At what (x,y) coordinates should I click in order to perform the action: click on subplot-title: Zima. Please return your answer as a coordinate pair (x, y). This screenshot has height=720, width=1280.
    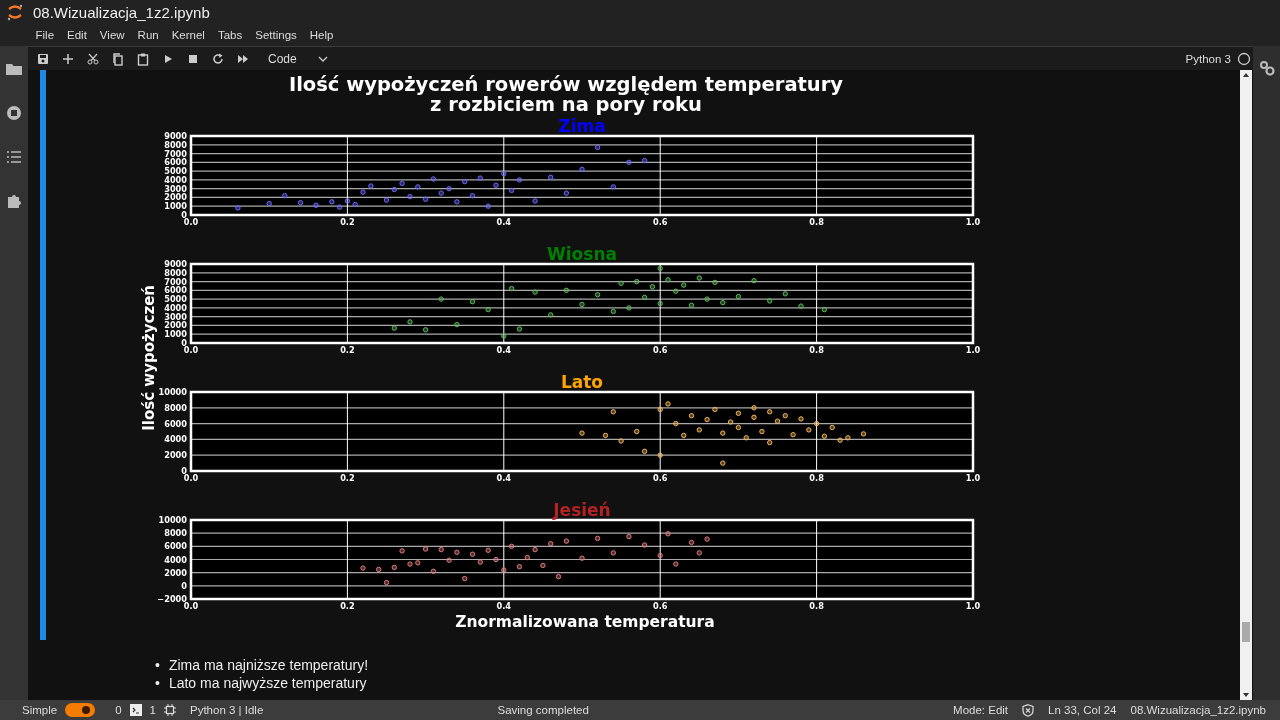
    Looking at the image, I should click on (582, 126).